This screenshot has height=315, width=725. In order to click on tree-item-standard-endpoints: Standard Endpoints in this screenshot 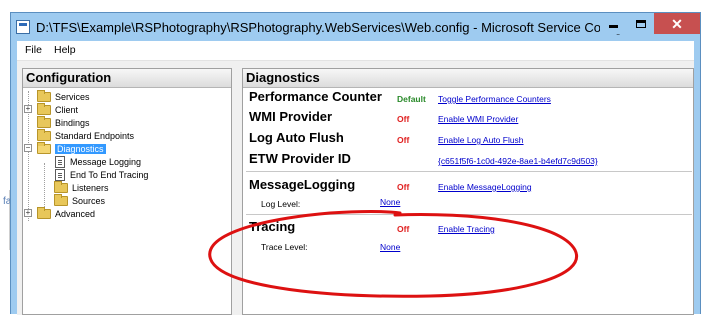, I will do `click(86, 135)`.